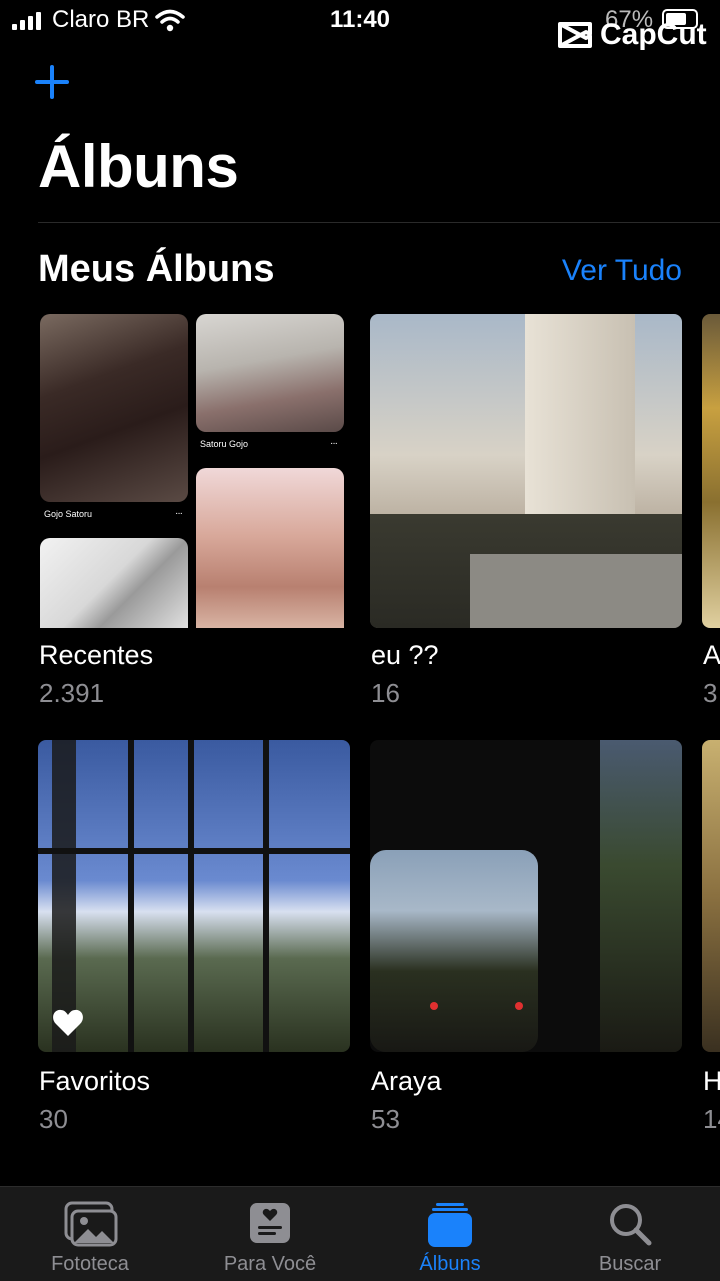 This screenshot has height=1281, width=720. What do you see at coordinates (191, 471) in the screenshot?
I see `album-thumbnail-recentes: Gojo Satoru ··· Satoru Gojo ···` at bounding box center [191, 471].